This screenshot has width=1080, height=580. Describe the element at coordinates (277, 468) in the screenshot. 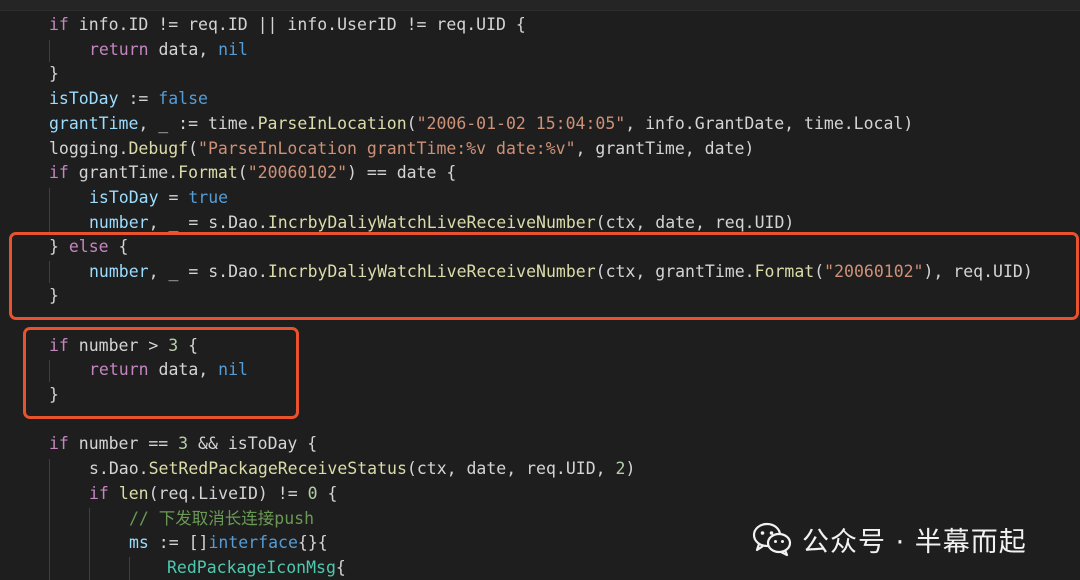

I see `function-name: SetRedPackageReceiveStatus` at that location.